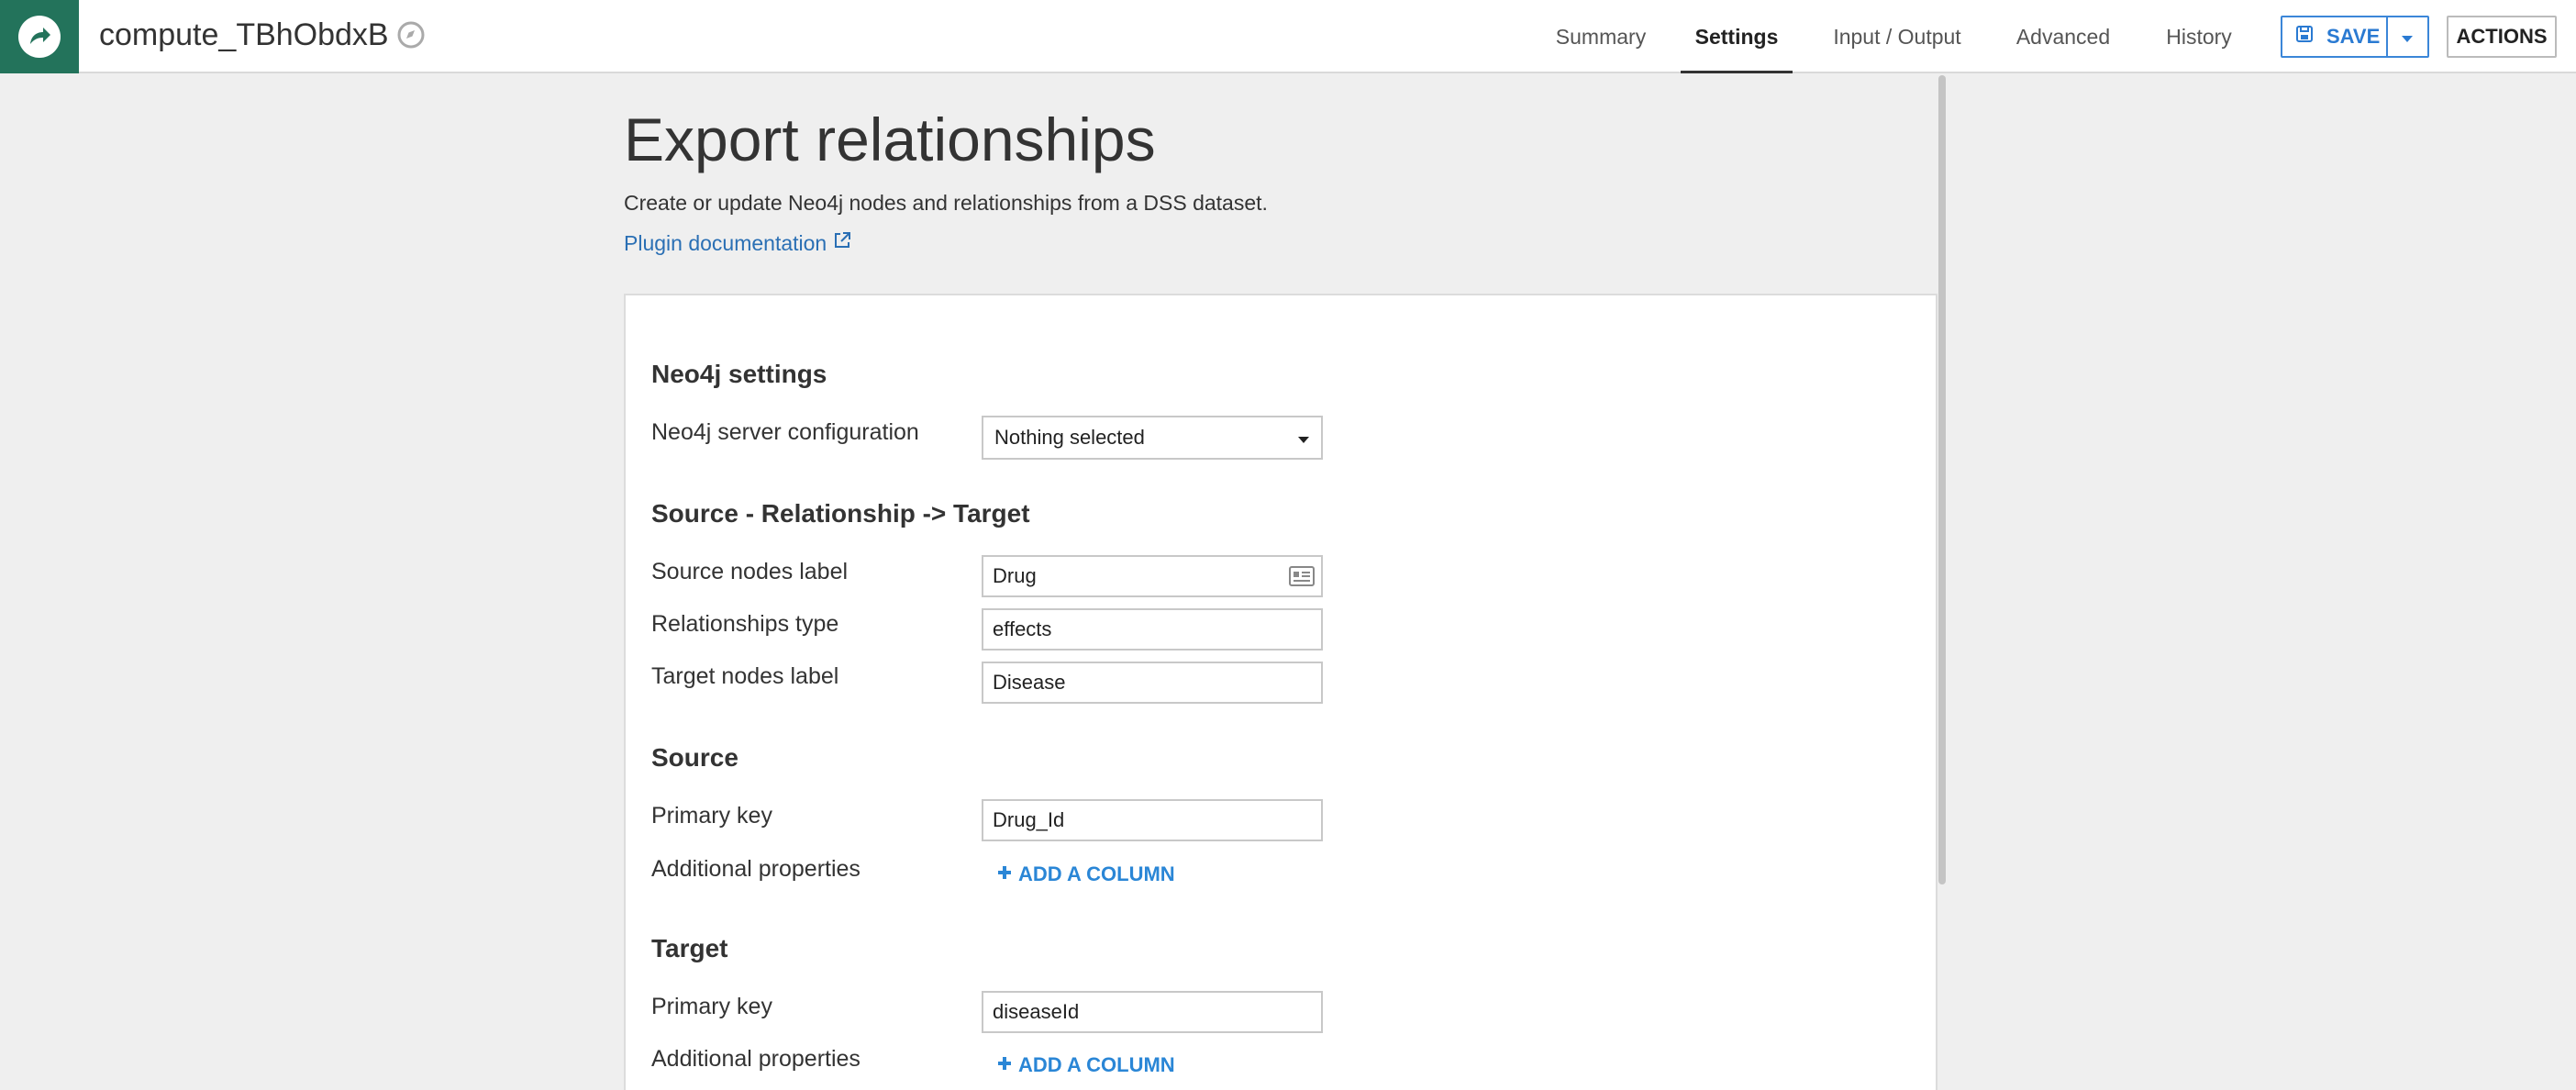 The image size is (2576, 1090). I want to click on neo4j-server-label: Neo4j server configuration, so click(785, 432).